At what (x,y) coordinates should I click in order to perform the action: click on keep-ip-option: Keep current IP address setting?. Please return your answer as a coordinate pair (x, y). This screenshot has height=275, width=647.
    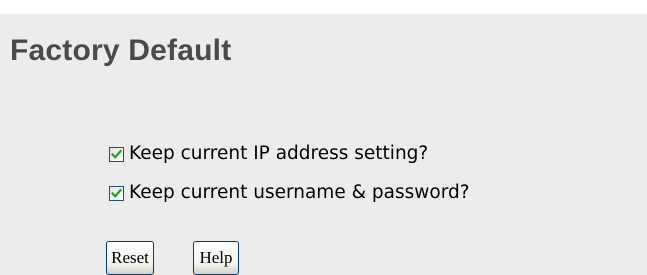
    Looking at the image, I should click on (268, 154).